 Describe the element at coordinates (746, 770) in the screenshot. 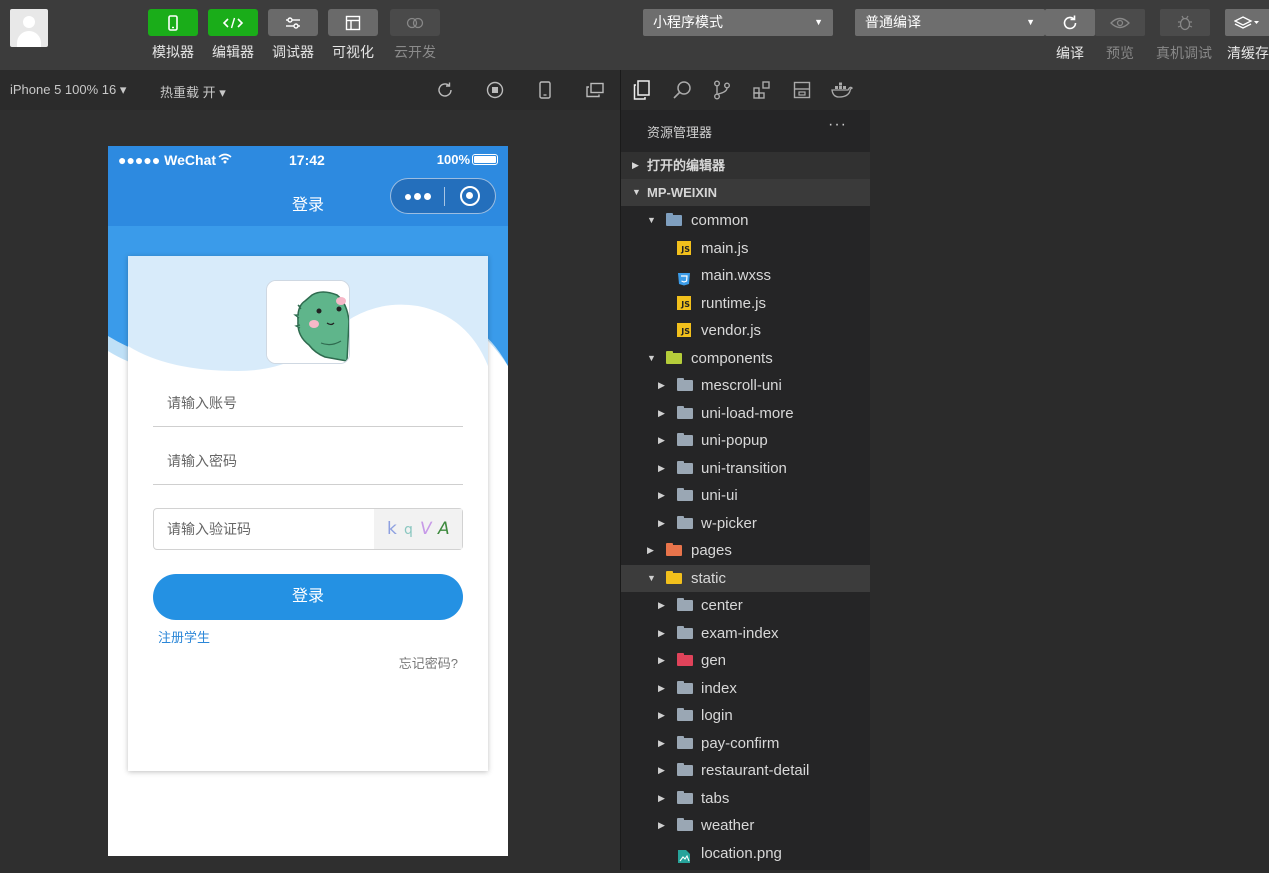

I see `tree-folder: ▶ restaurant-detail` at that location.